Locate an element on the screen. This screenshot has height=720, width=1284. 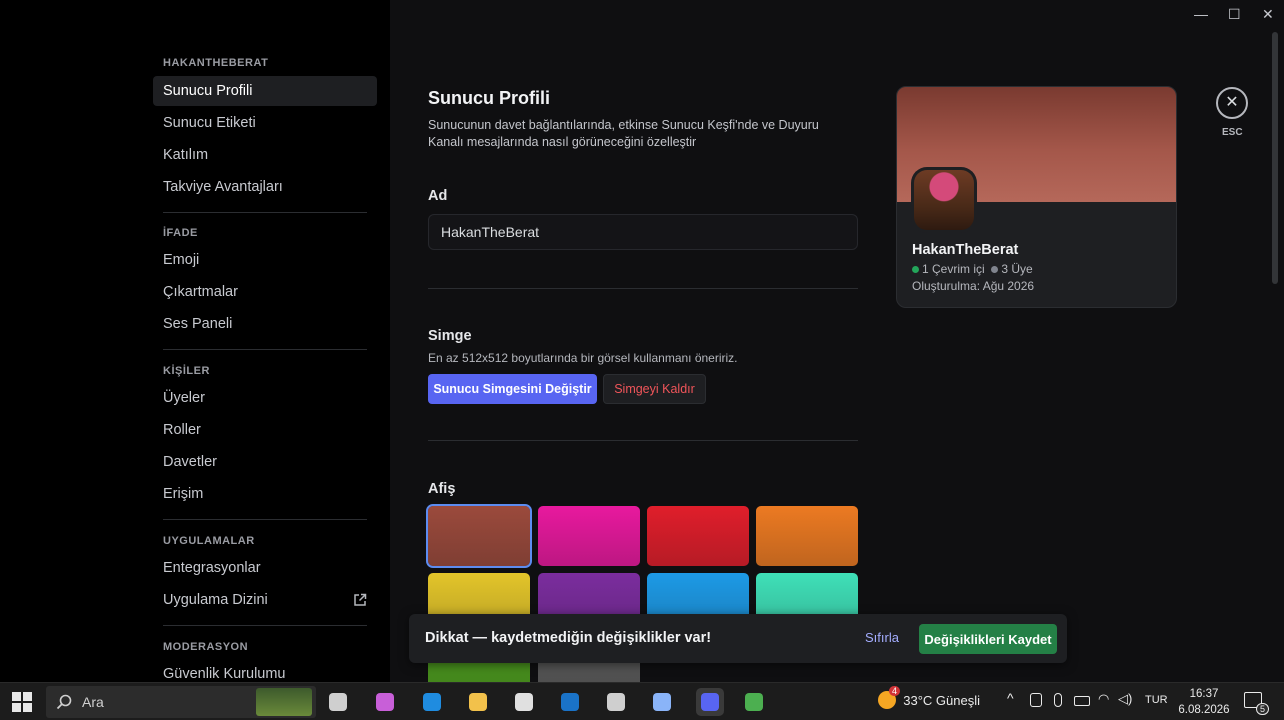
sidebar-item-invites: Davetler is located at coordinates (265, 462).